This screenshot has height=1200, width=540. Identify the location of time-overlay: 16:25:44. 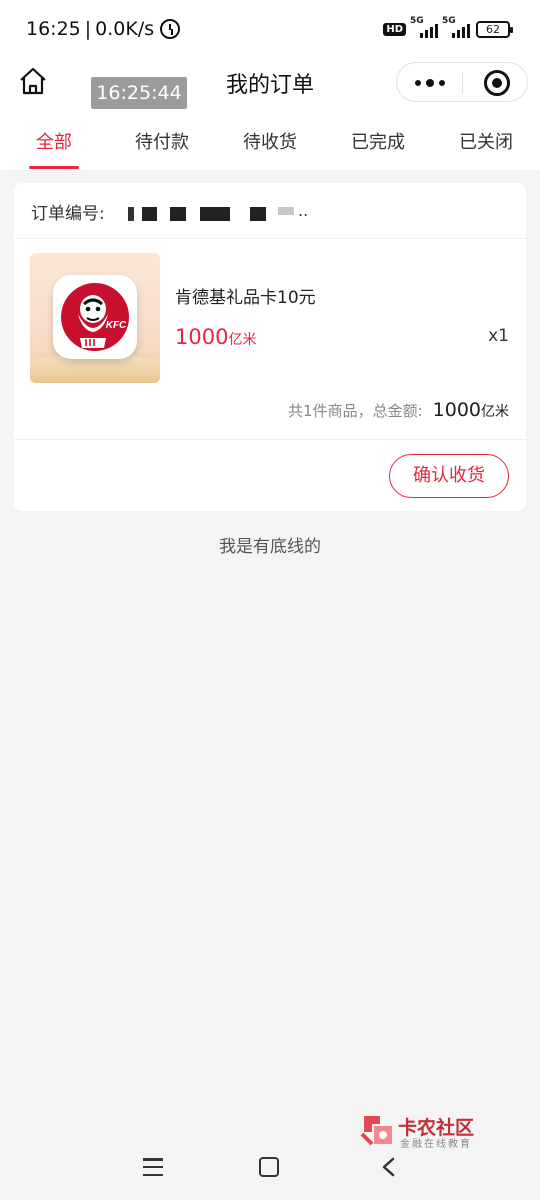
(139, 93).